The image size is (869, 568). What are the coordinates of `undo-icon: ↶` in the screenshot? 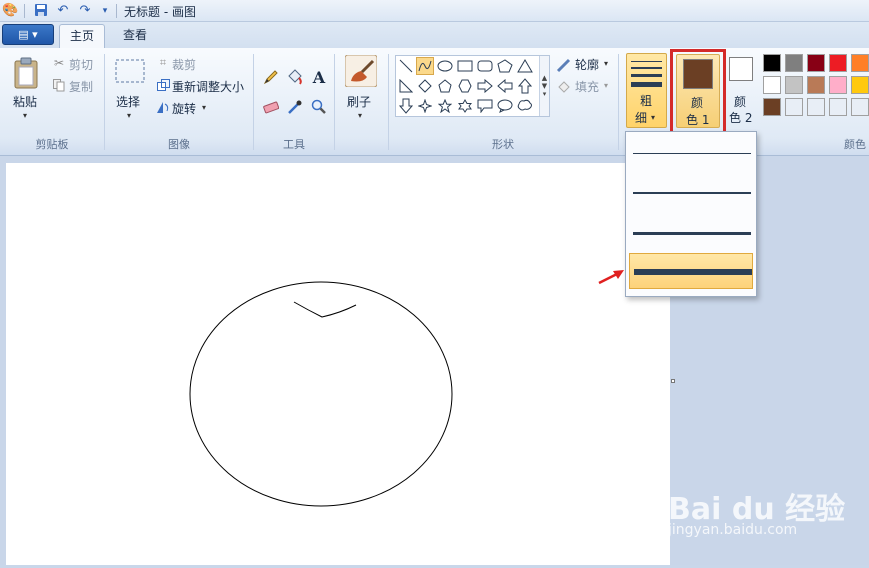 It's located at (63, 11).